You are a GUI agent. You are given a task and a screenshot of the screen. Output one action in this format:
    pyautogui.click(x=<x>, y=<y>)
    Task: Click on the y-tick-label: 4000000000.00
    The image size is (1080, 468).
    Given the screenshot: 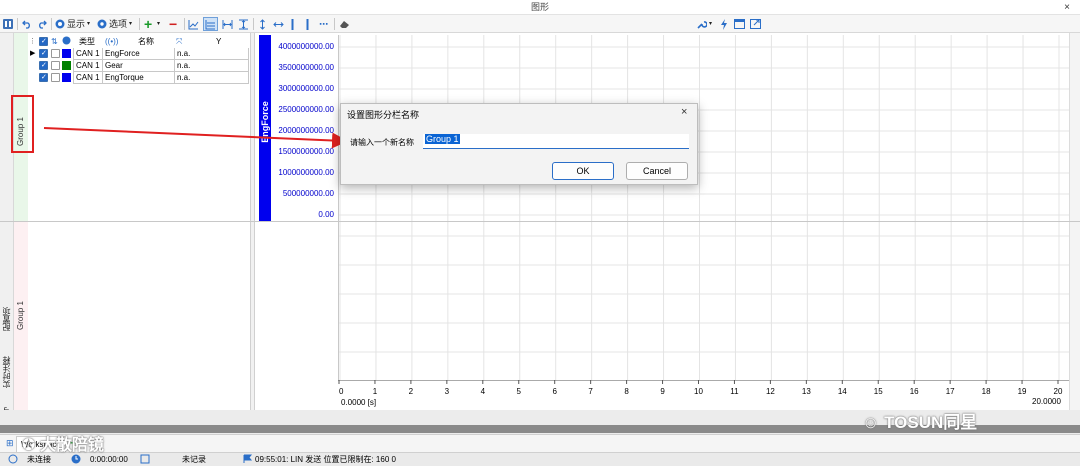 What is the action you would take?
    pyautogui.click(x=306, y=46)
    